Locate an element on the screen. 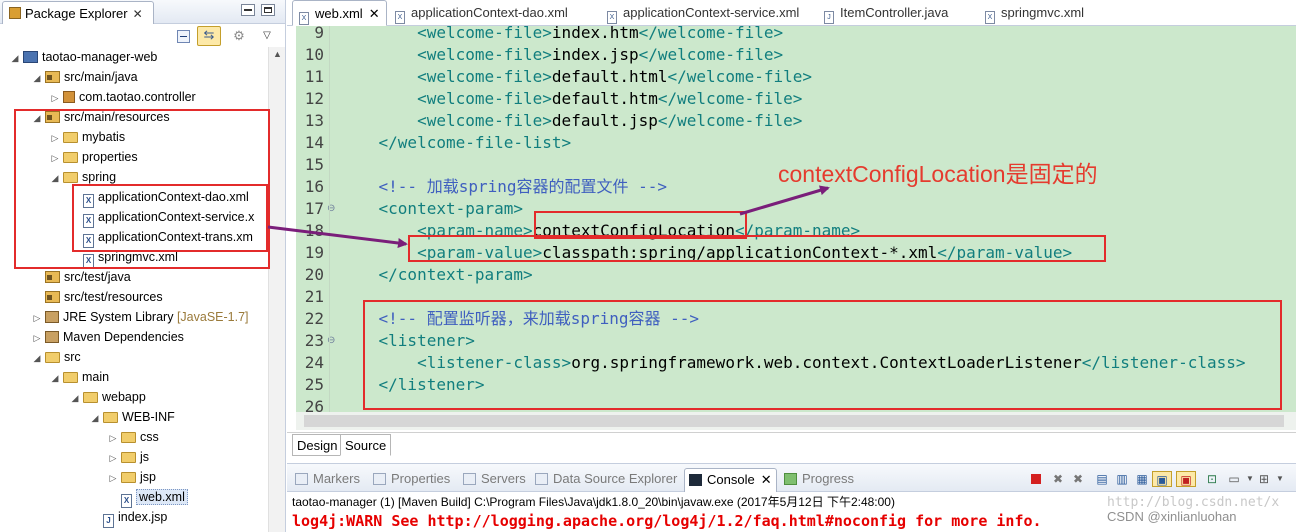  tree-item: Xweb.xml is located at coordinates (148, 497).